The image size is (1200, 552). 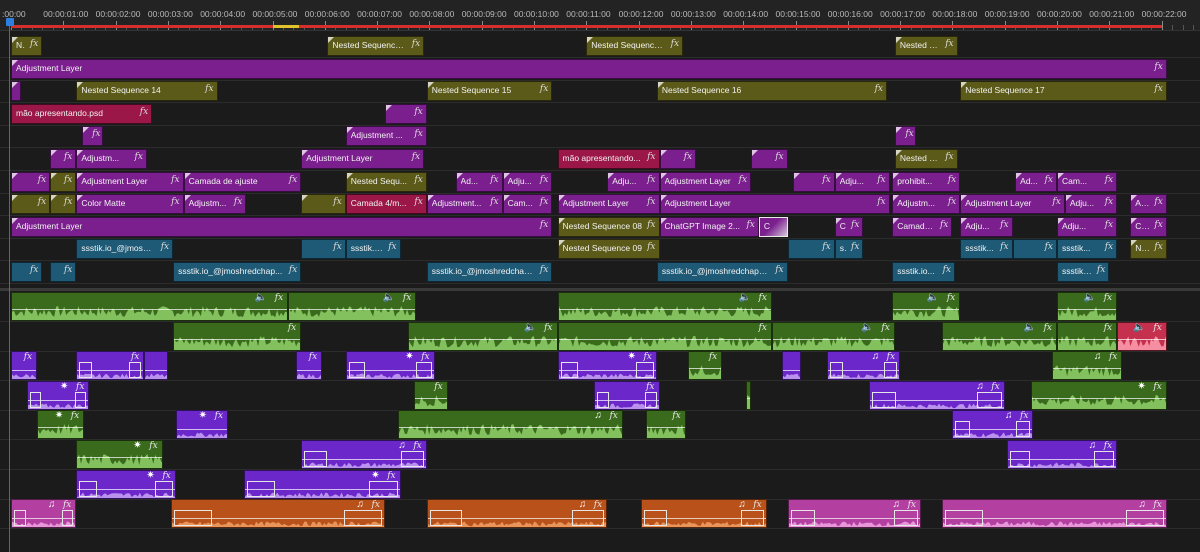 What do you see at coordinates (1063, 91) in the screenshot?
I see `video-clip: Nested Sequence 17 fx` at bounding box center [1063, 91].